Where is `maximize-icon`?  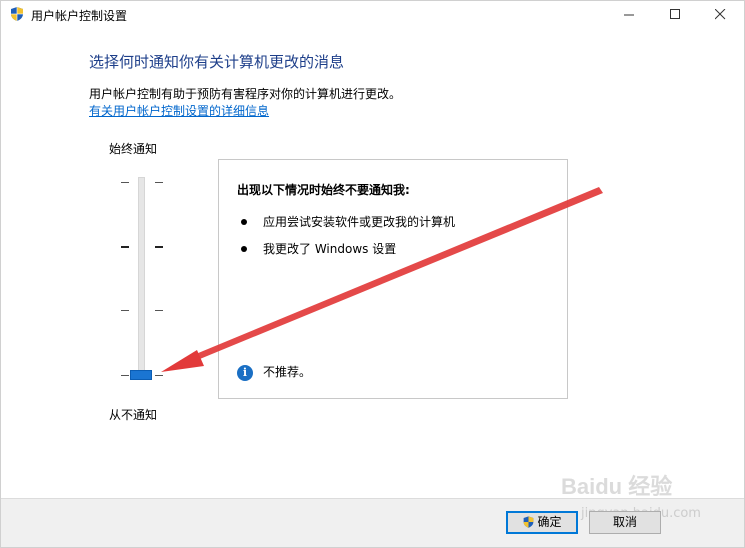
maximize-icon is located at coordinates (675, 14).